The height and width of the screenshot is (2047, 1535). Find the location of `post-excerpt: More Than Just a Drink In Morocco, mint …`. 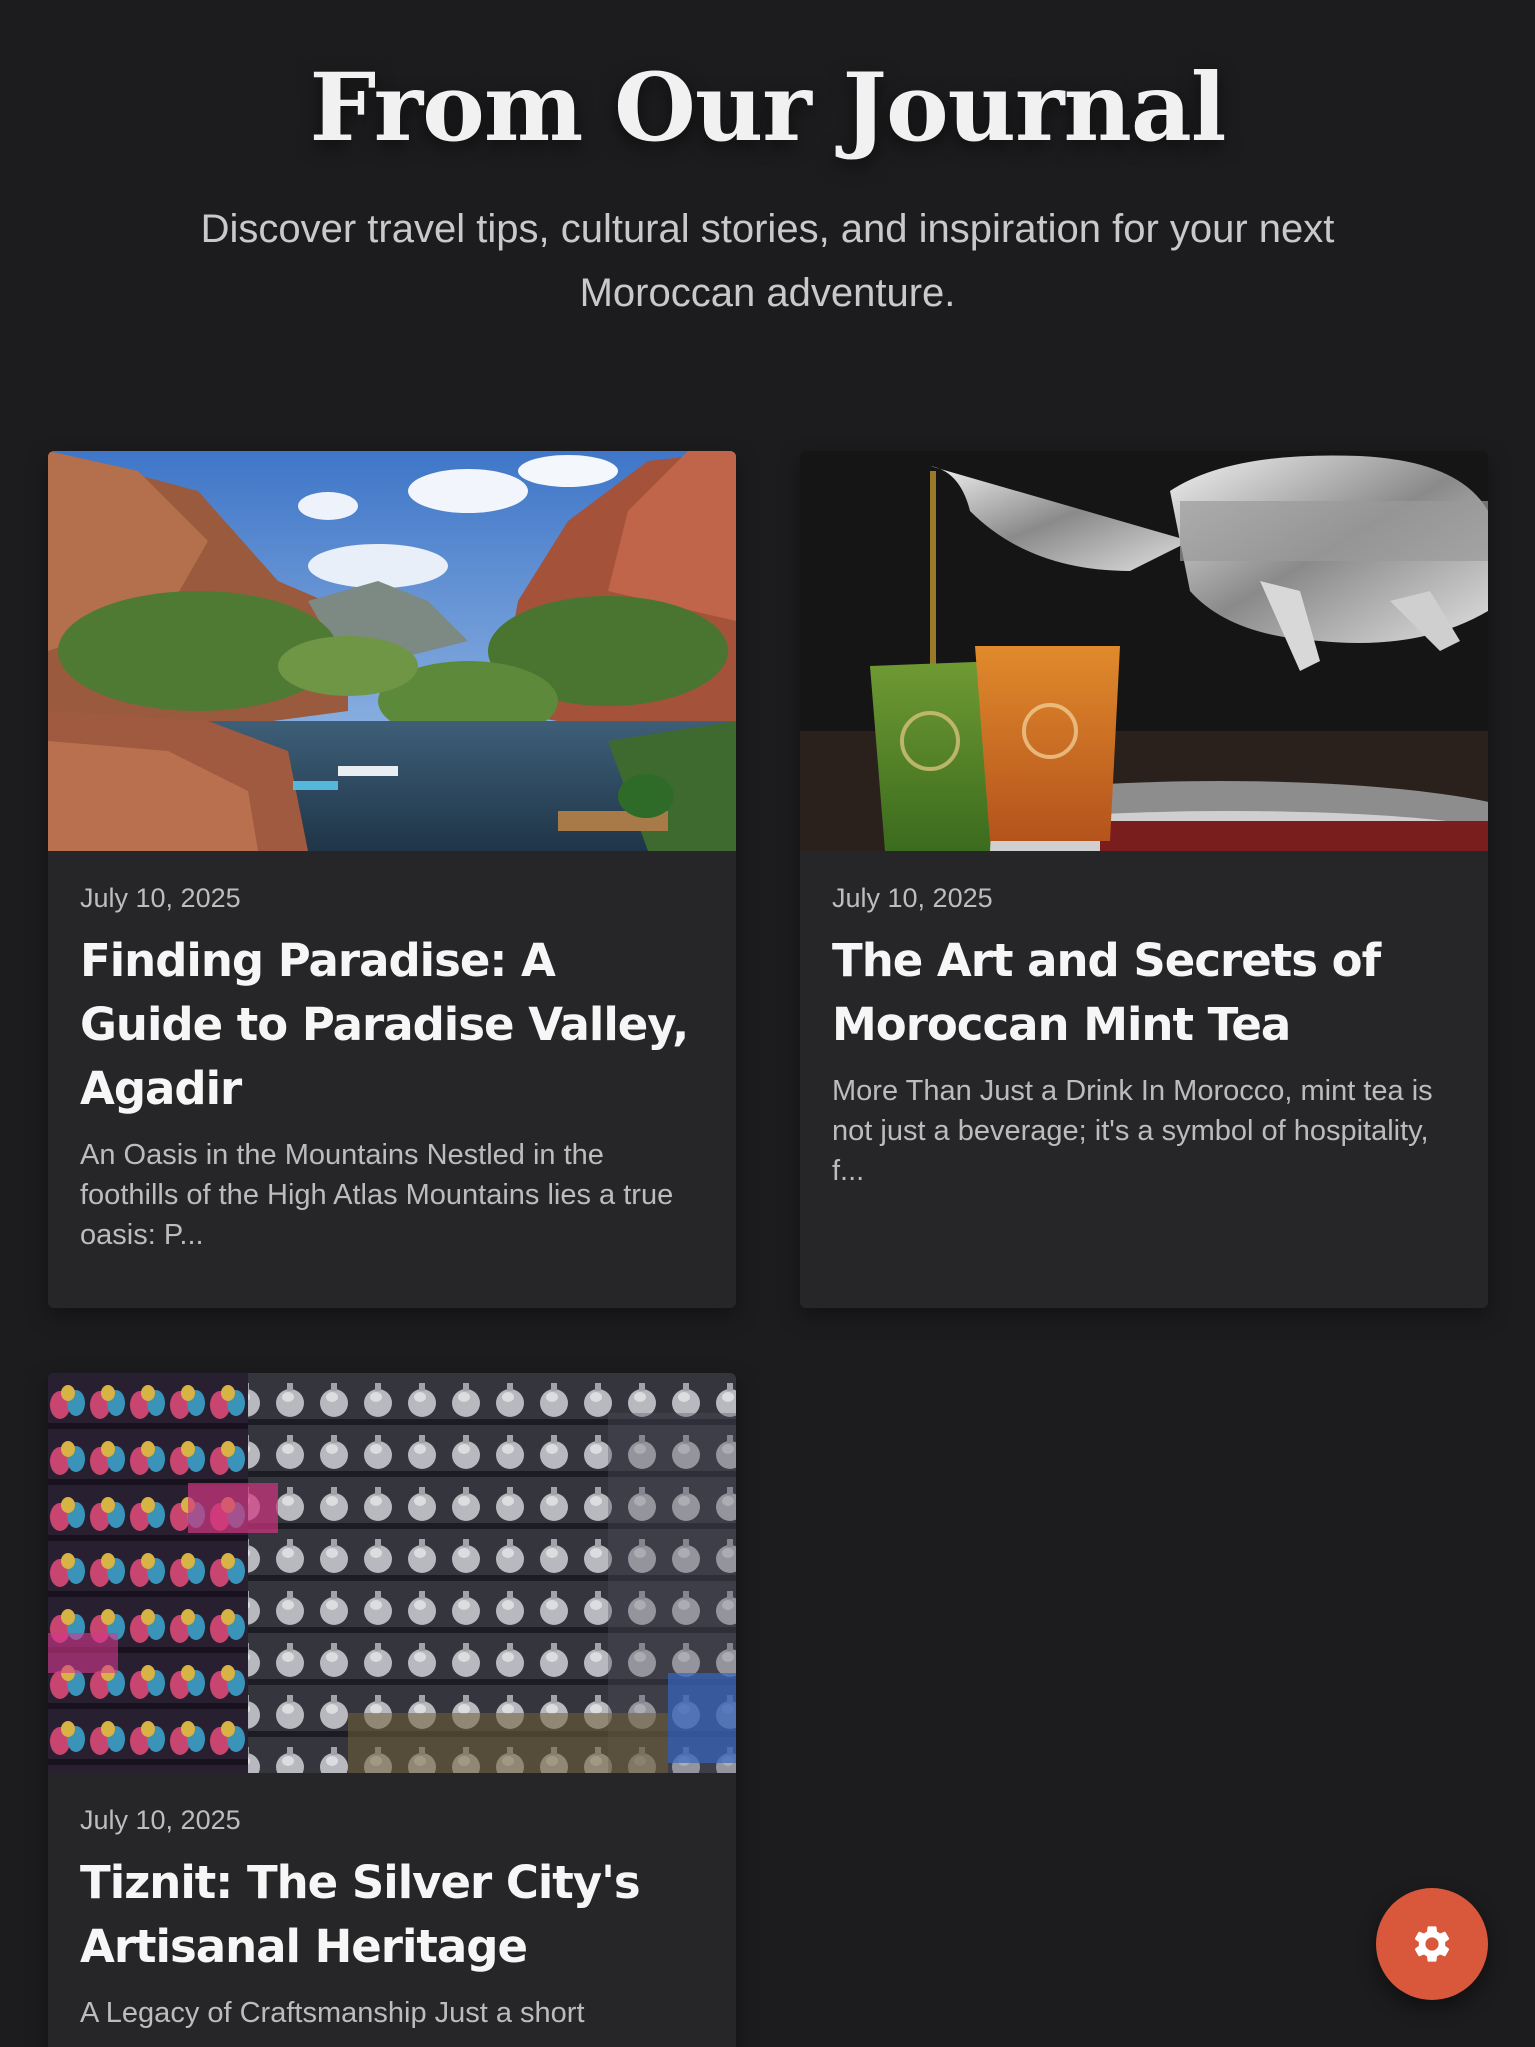

post-excerpt: More Than Just a Drink In Morocco, mint … is located at coordinates (1132, 1131).